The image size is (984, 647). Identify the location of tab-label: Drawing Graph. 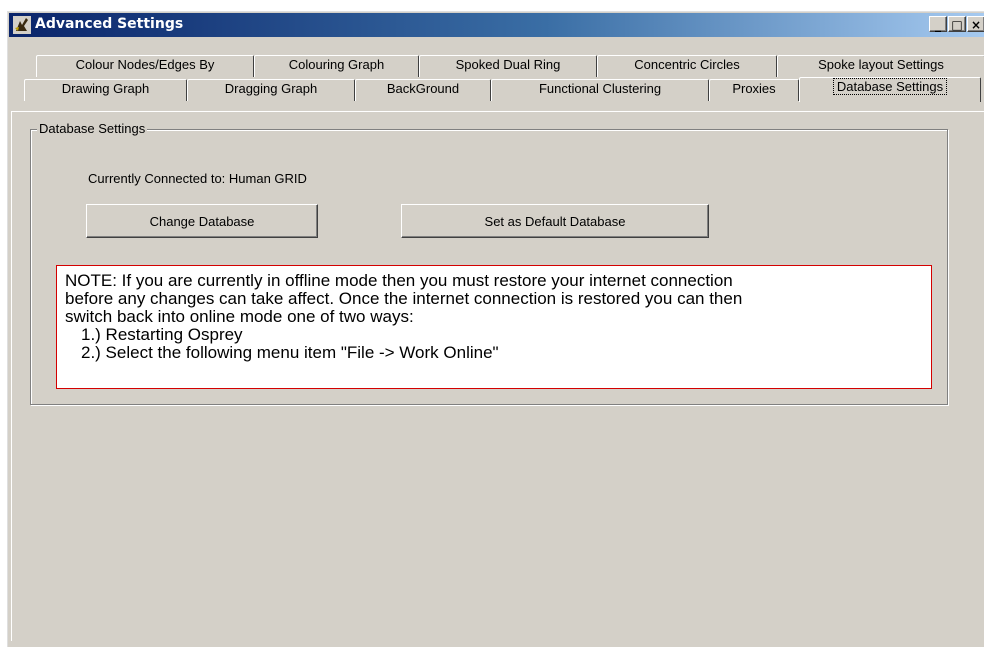
(105, 88).